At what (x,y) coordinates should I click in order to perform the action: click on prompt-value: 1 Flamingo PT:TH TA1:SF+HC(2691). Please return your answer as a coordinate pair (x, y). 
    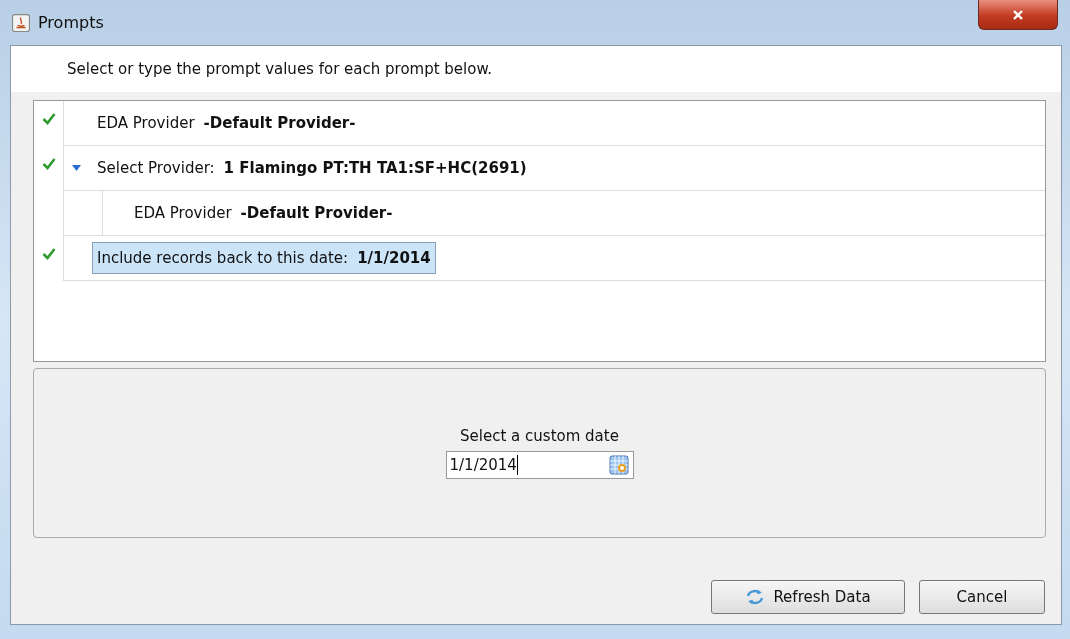
    Looking at the image, I should click on (375, 168).